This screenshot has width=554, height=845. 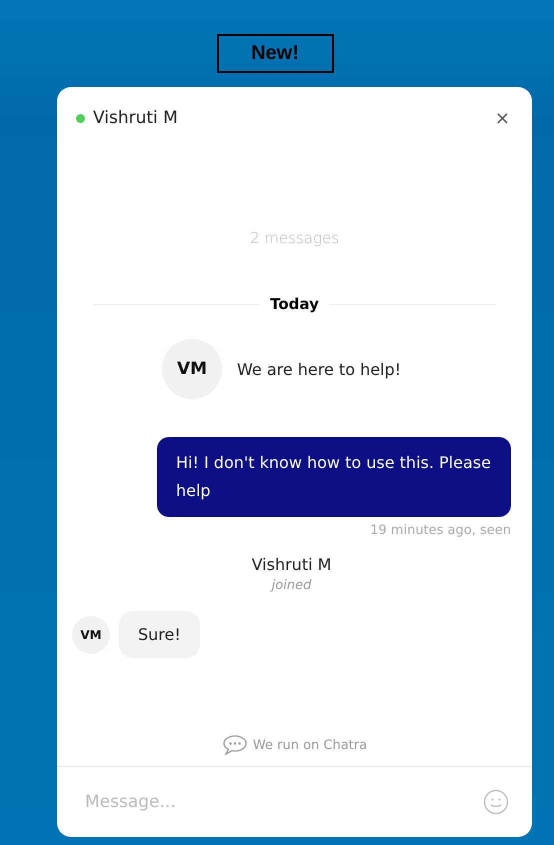 What do you see at coordinates (159, 634) in the screenshot?
I see `received-message-bubble: Sure!` at bounding box center [159, 634].